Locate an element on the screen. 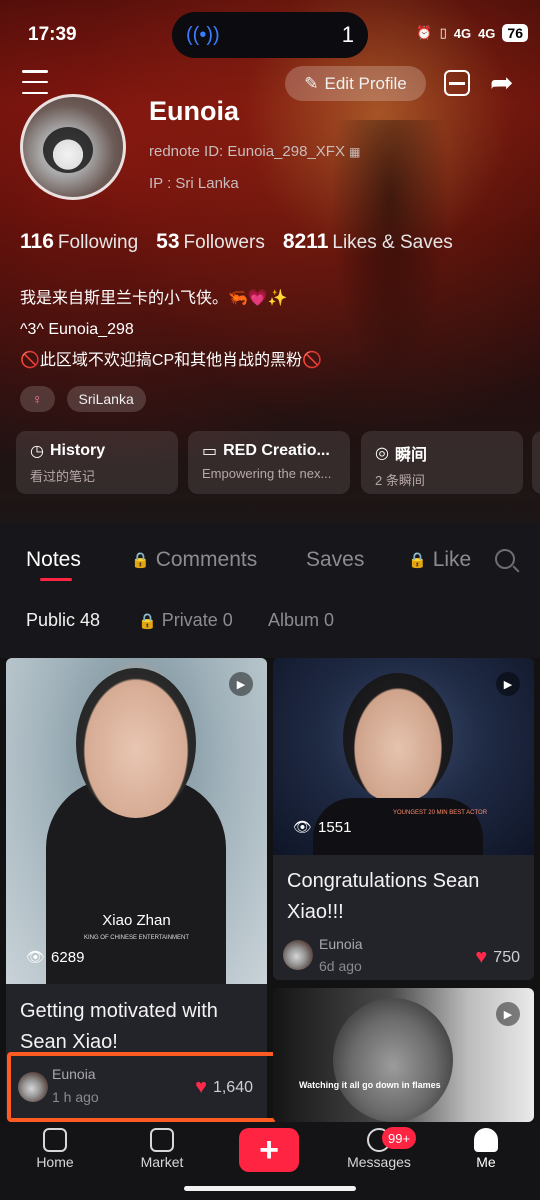 This screenshot has width=540, height=1200. note-title: Congratulations Sean Xiao!!! is located at coordinates (383, 896).